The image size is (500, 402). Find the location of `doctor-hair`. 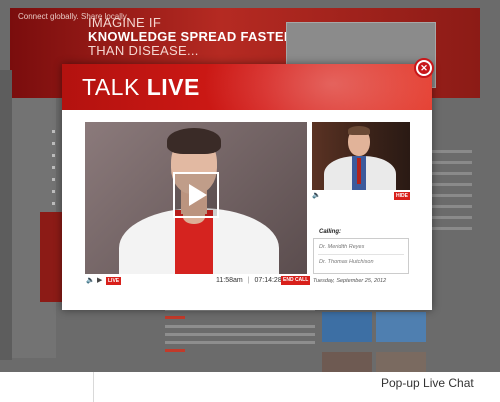

doctor-hair is located at coordinates (194, 141).